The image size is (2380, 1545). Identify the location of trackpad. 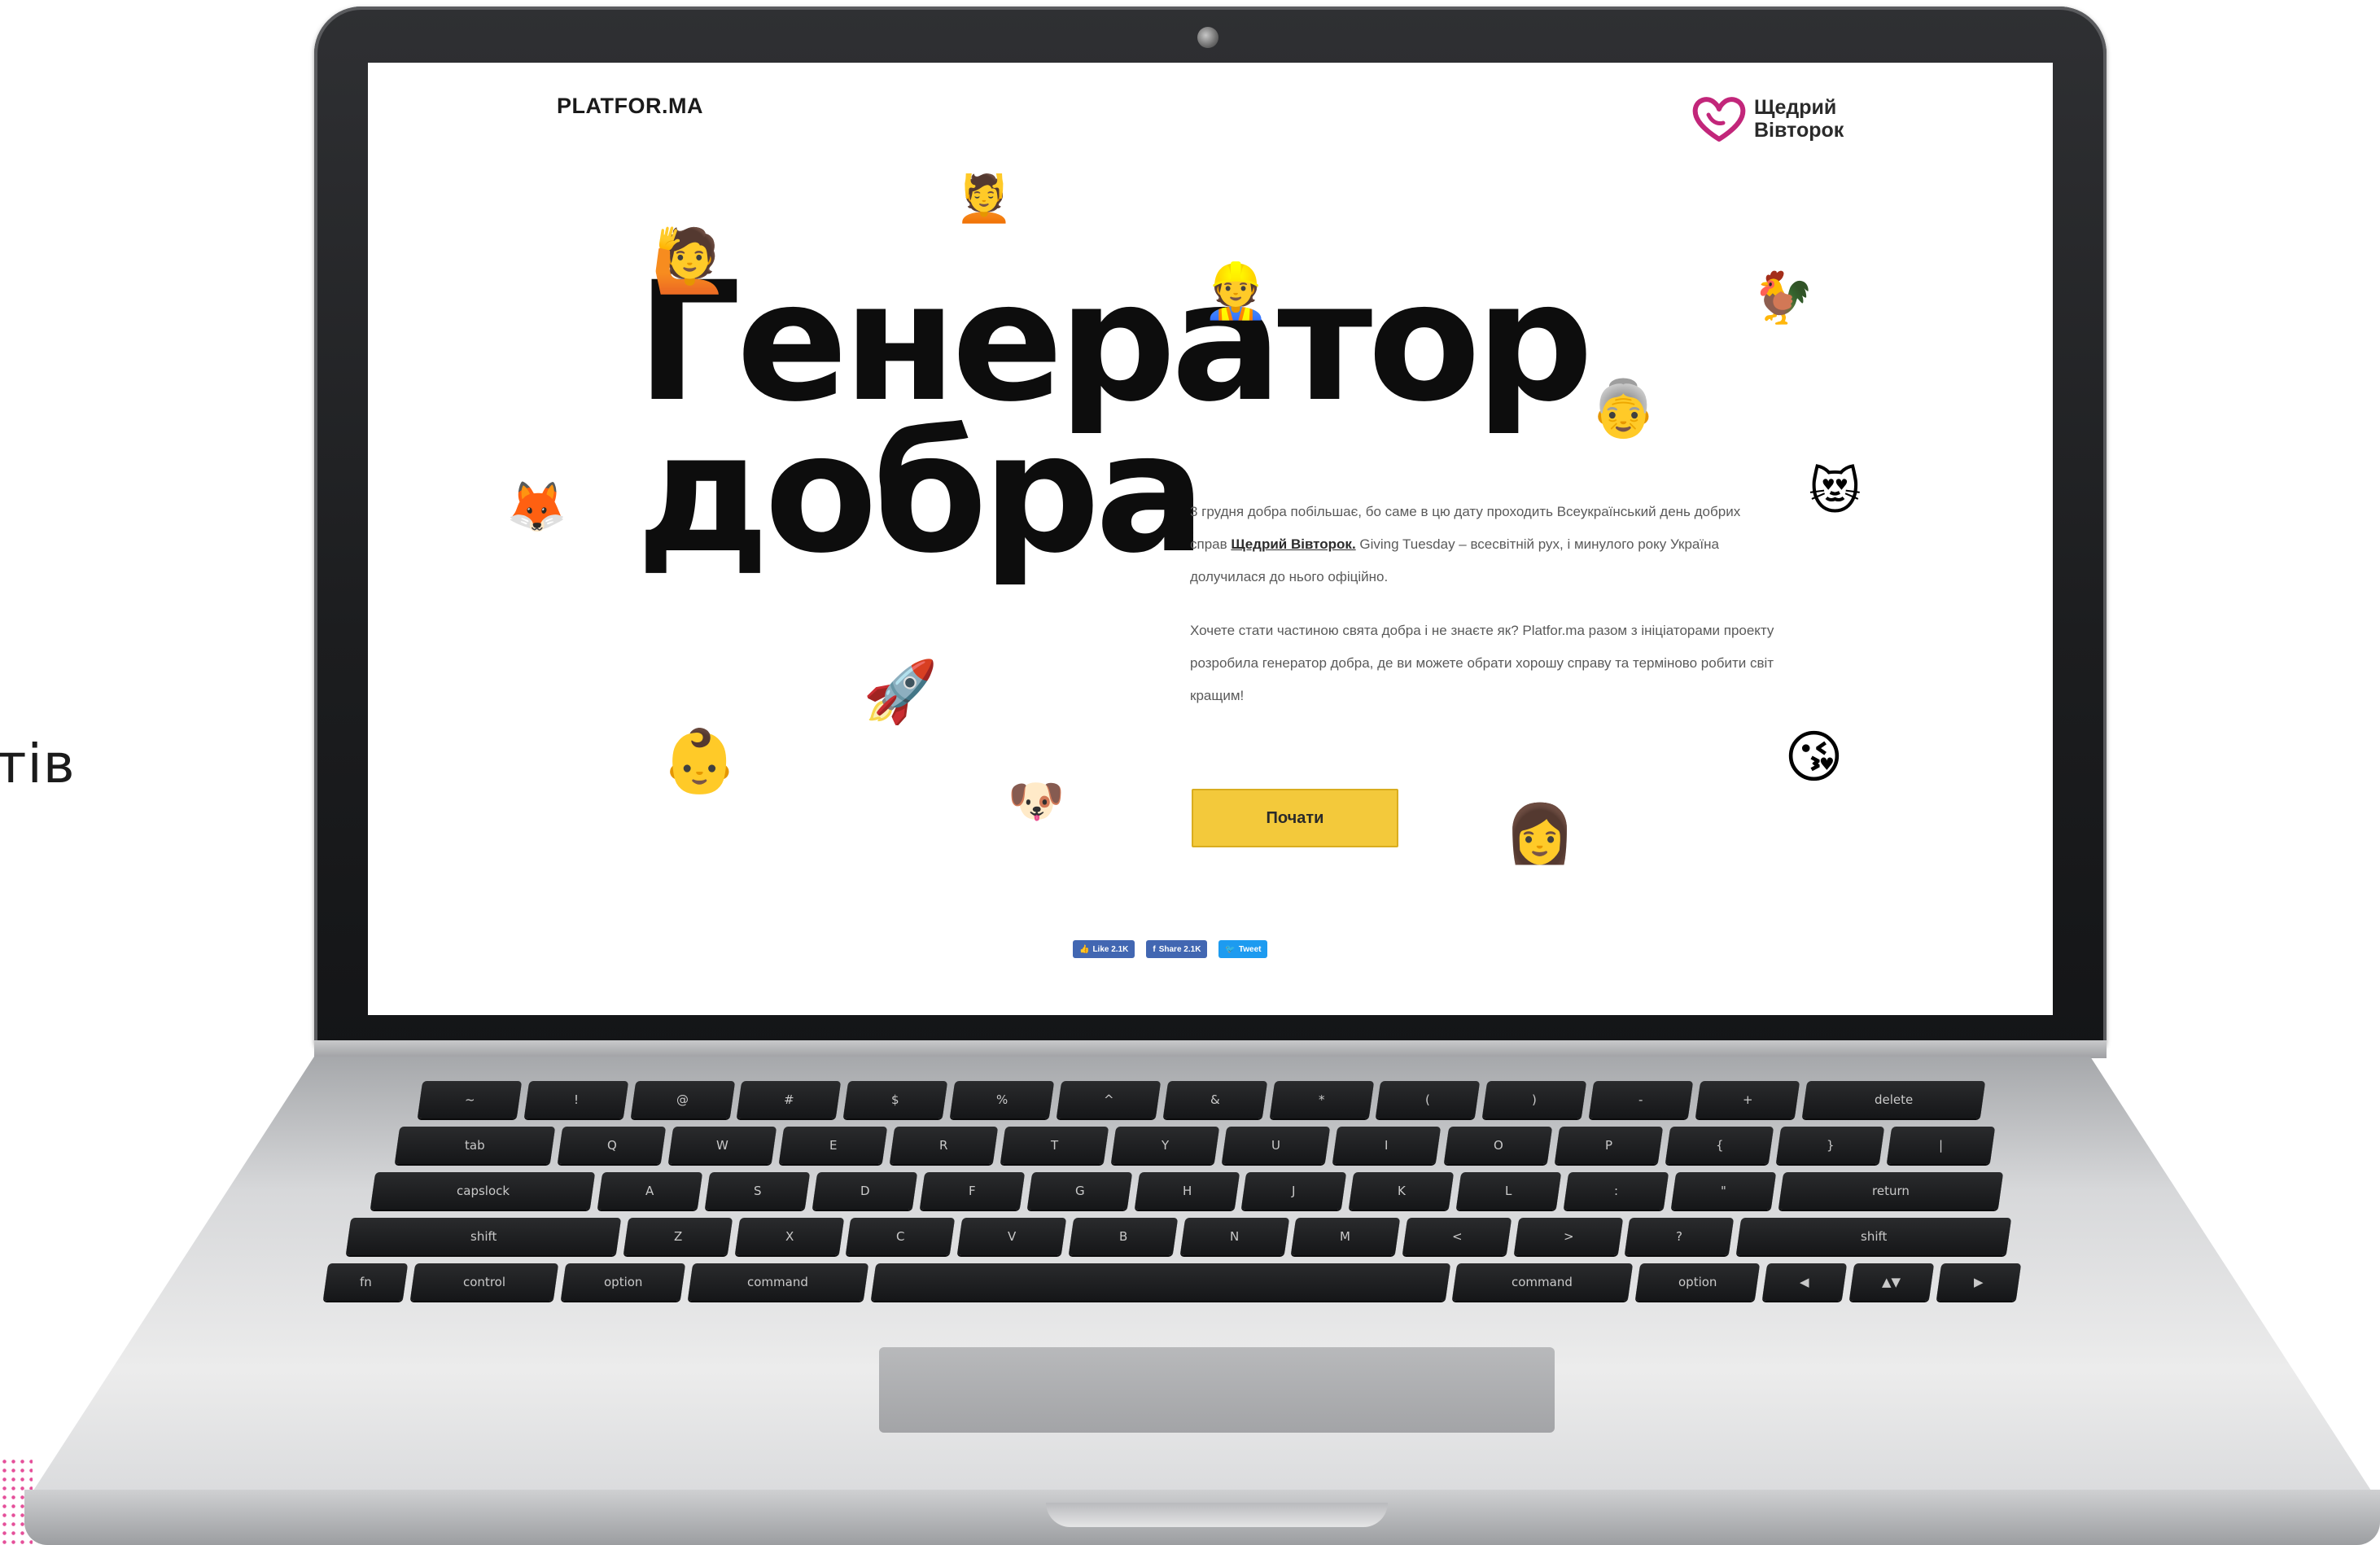
(1217, 1390).